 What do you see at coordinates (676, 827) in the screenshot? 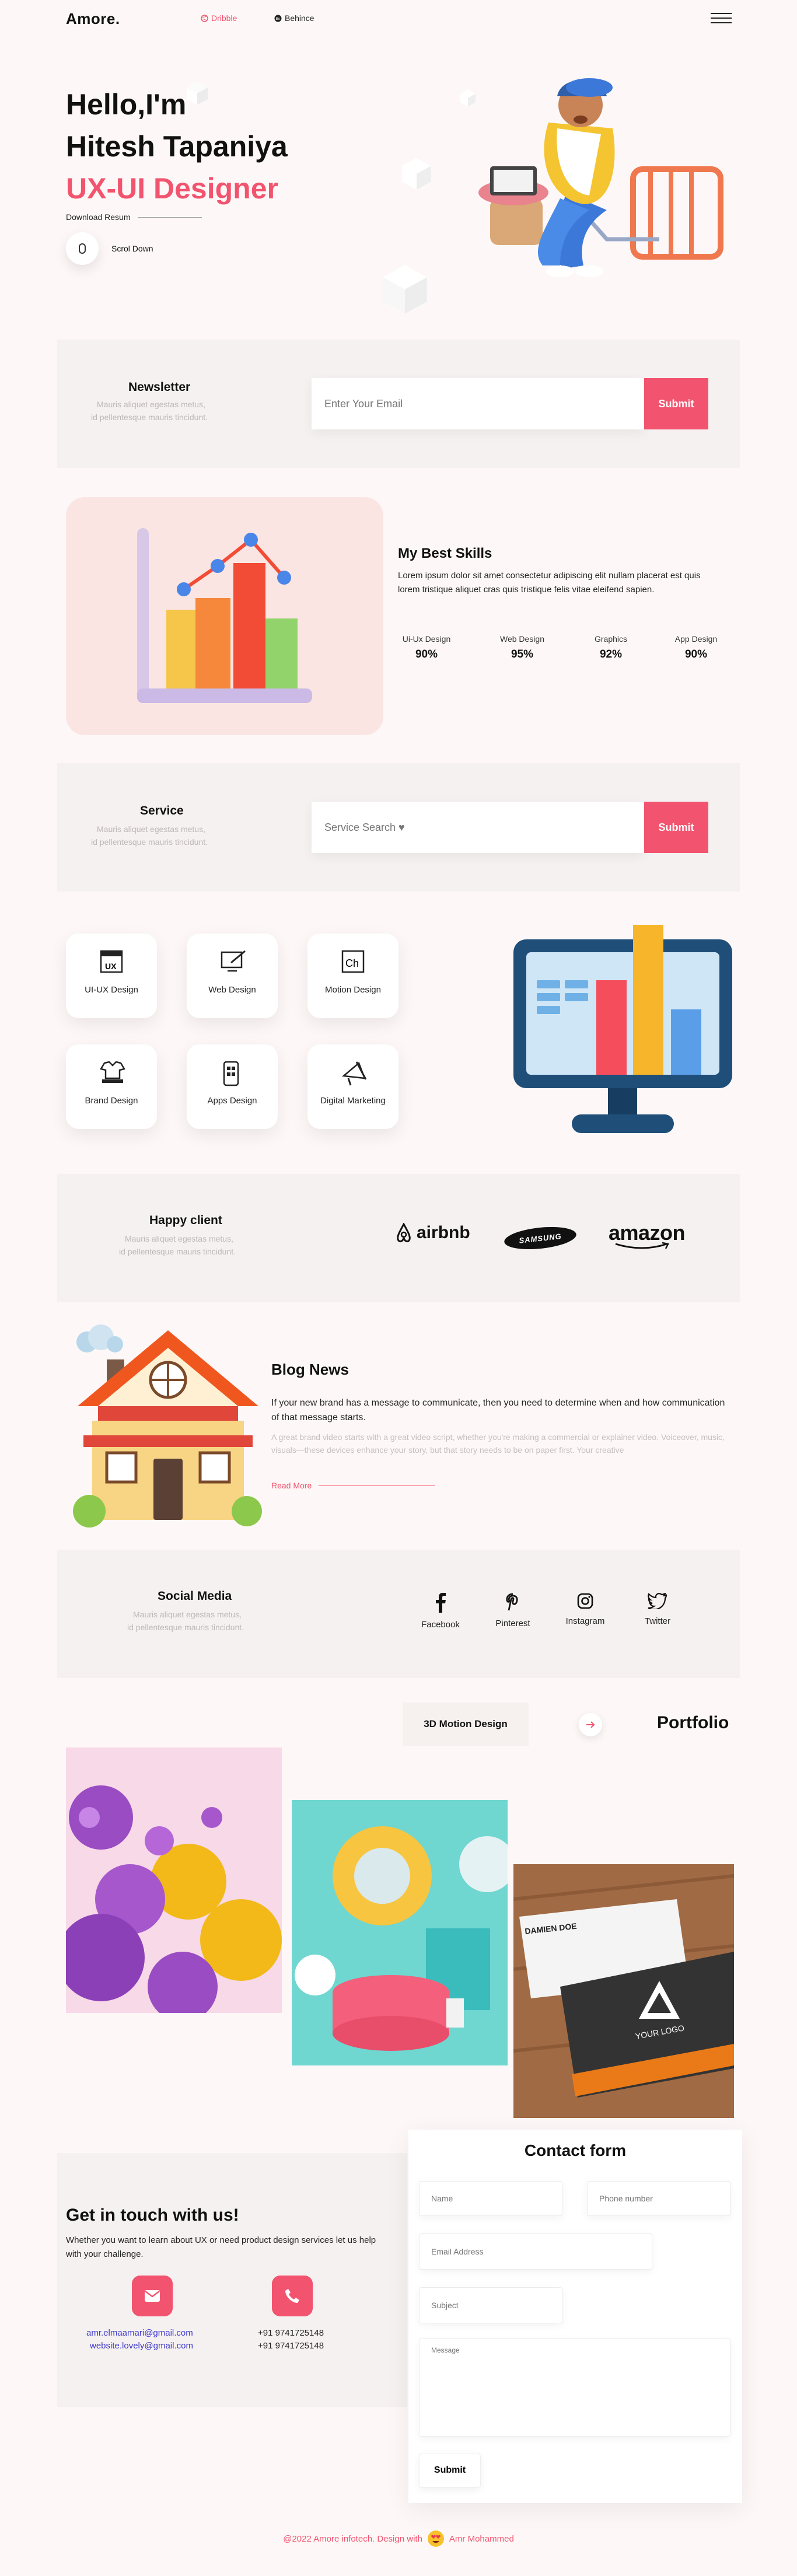
I see `service-submit-button: Submit` at bounding box center [676, 827].